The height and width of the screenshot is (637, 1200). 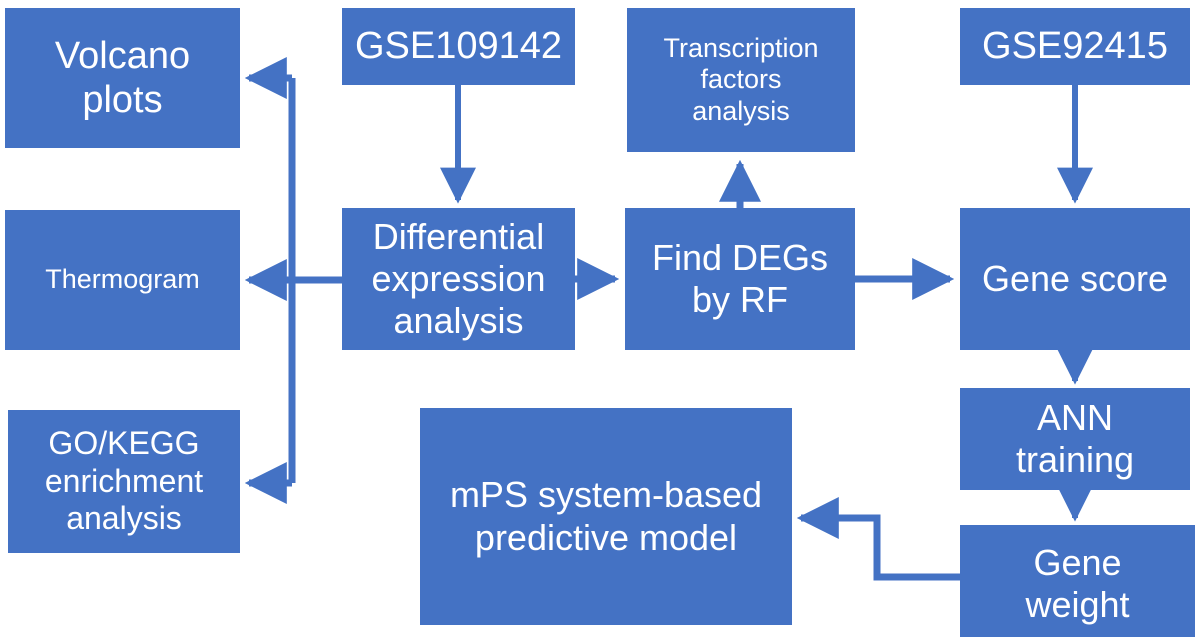 What do you see at coordinates (458, 46) in the screenshot?
I see `node-gse109142: GSE109142` at bounding box center [458, 46].